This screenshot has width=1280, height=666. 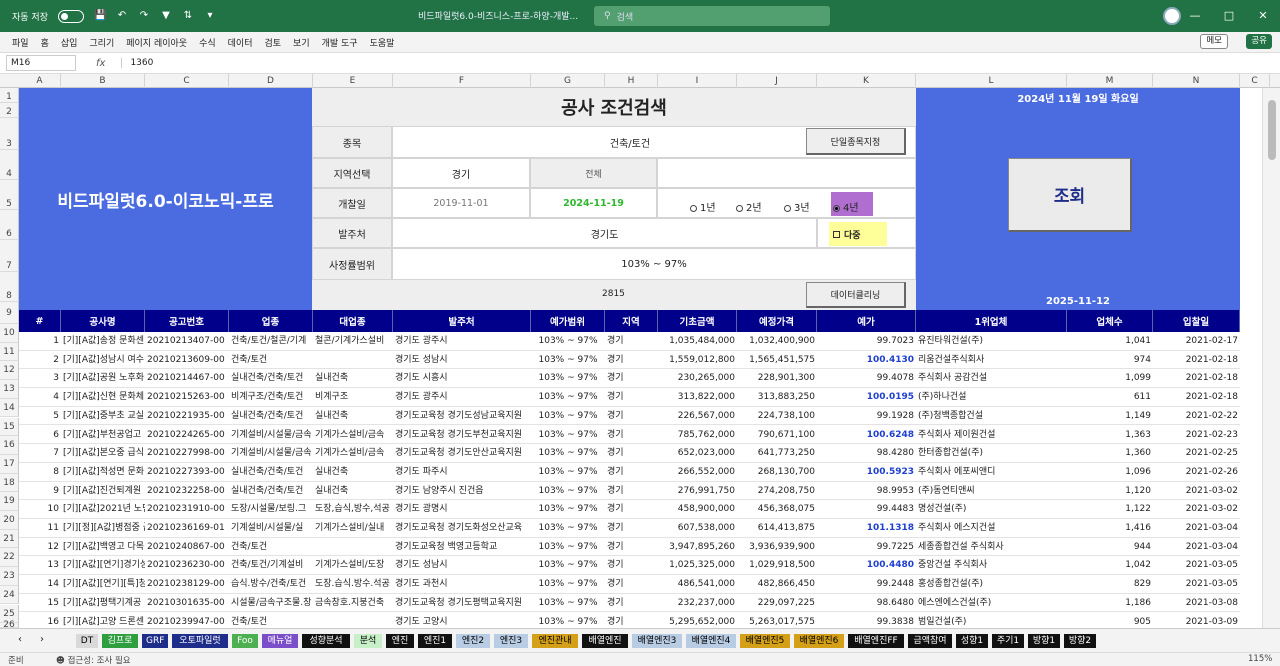 I want to click on table-cell: [기][A값]백영고 다목, so click(x=103, y=547).